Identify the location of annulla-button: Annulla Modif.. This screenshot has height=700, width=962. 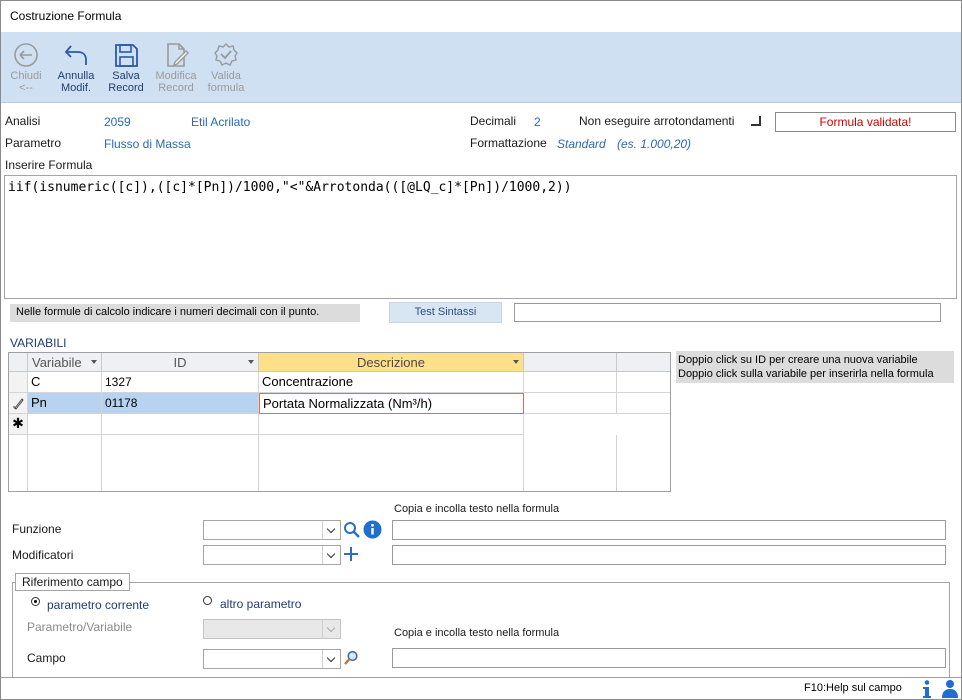
(76, 68).